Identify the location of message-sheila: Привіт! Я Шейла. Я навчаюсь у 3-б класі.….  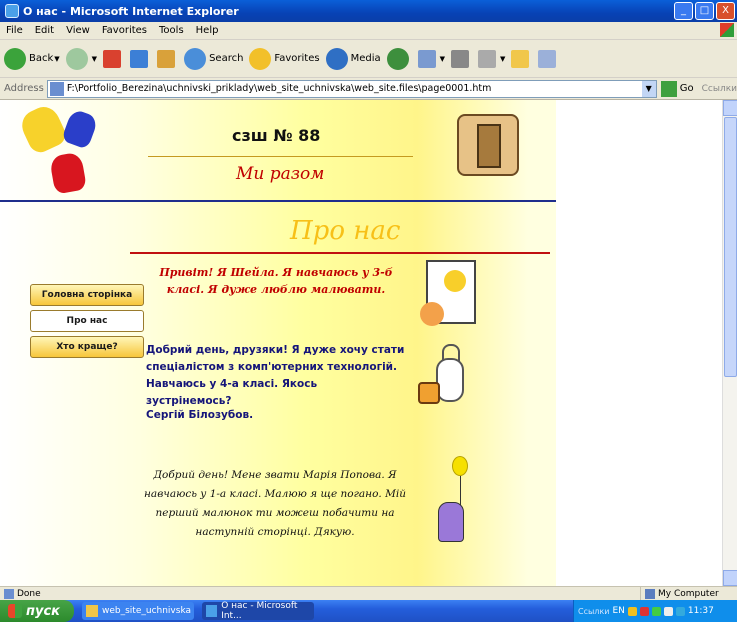
(276, 281).